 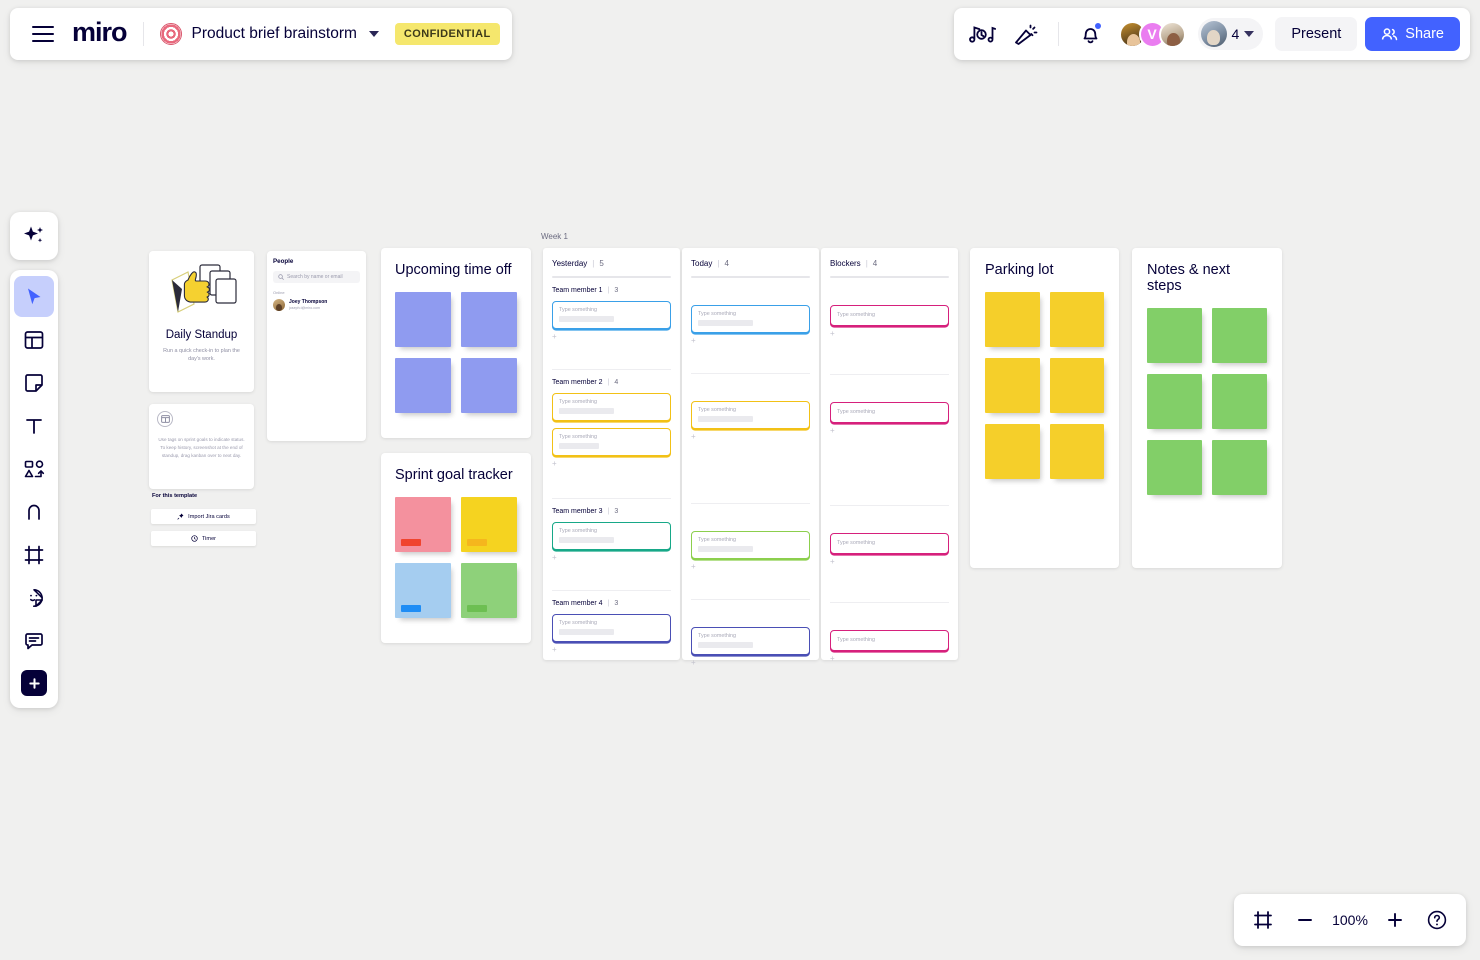 I want to click on select-tool, so click(x=34, y=296).